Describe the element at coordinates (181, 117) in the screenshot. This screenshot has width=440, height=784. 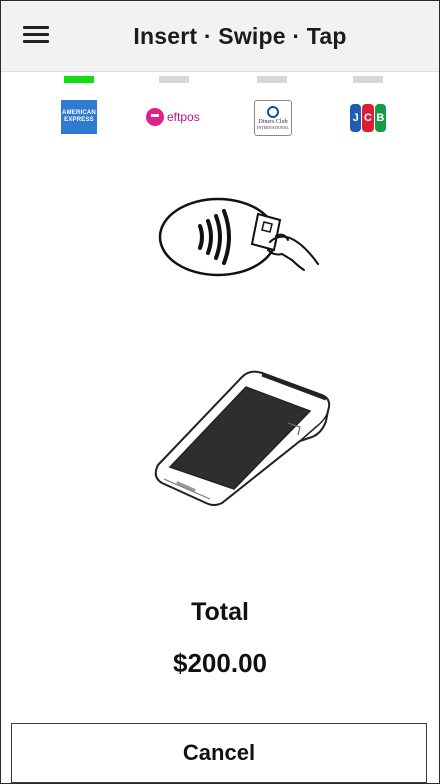
I see `eftpos-logo-icon: eftpos` at that location.